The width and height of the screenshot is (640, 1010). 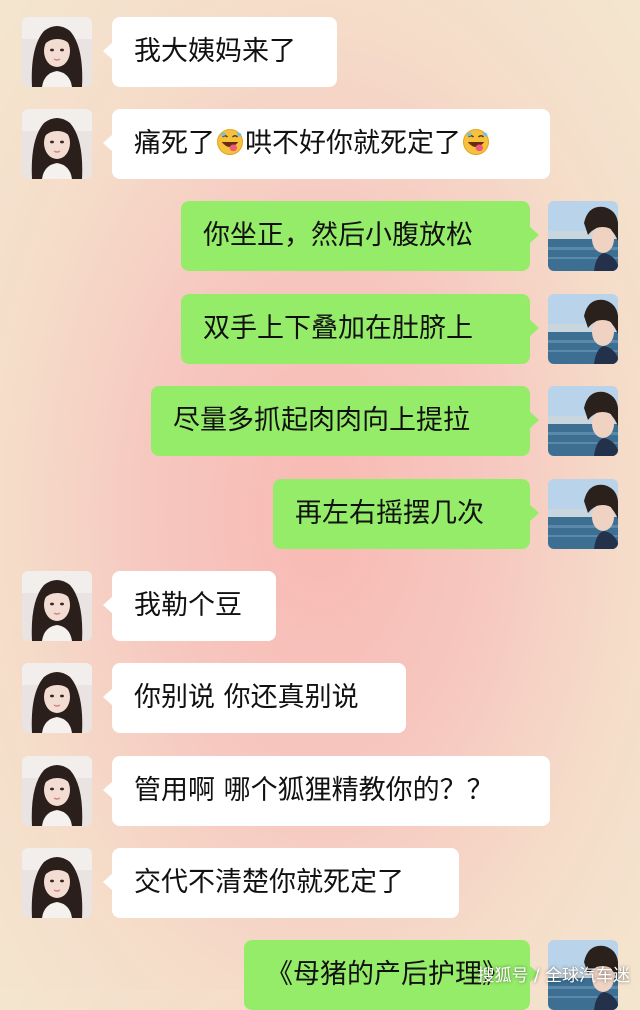 I want to click on watermark: 搜狐号 / 全球汽车迷, so click(x=553, y=976).